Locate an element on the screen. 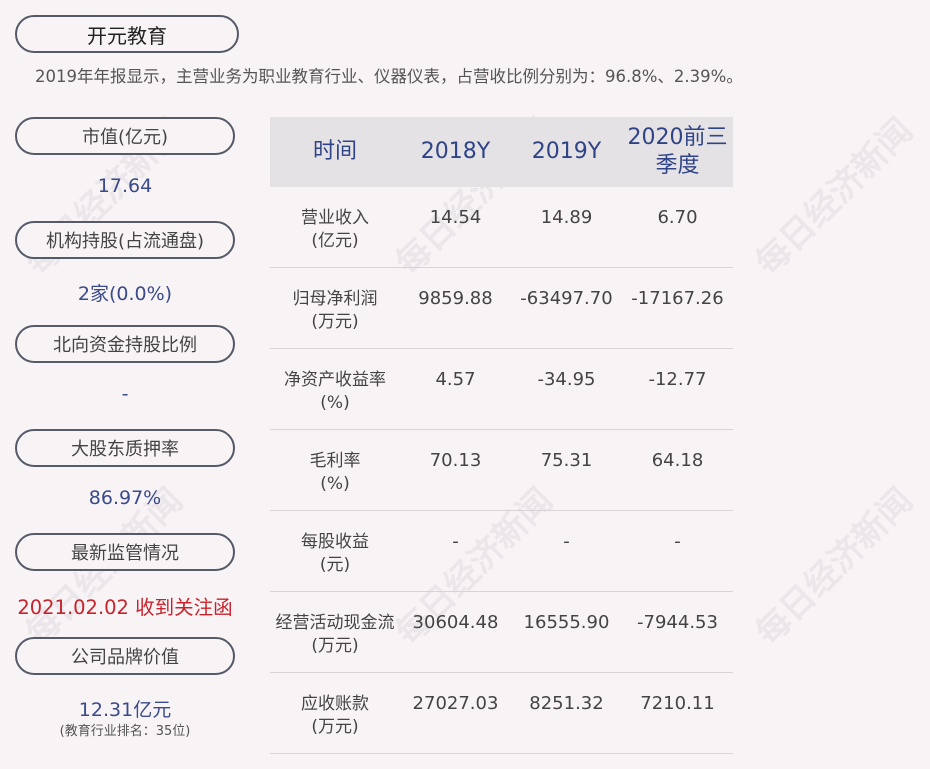  table-row: 毛利率 (%) 70.13 75.31 64.18 is located at coordinates (501, 470).